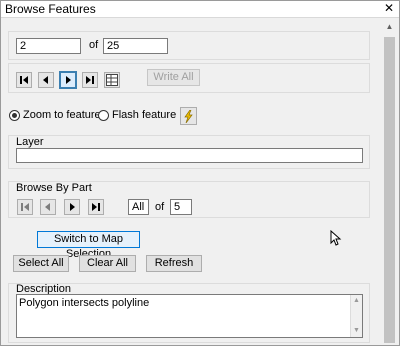  Describe the element at coordinates (181, 207) in the screenshot. I see `total-parts-field: 5` at that location.